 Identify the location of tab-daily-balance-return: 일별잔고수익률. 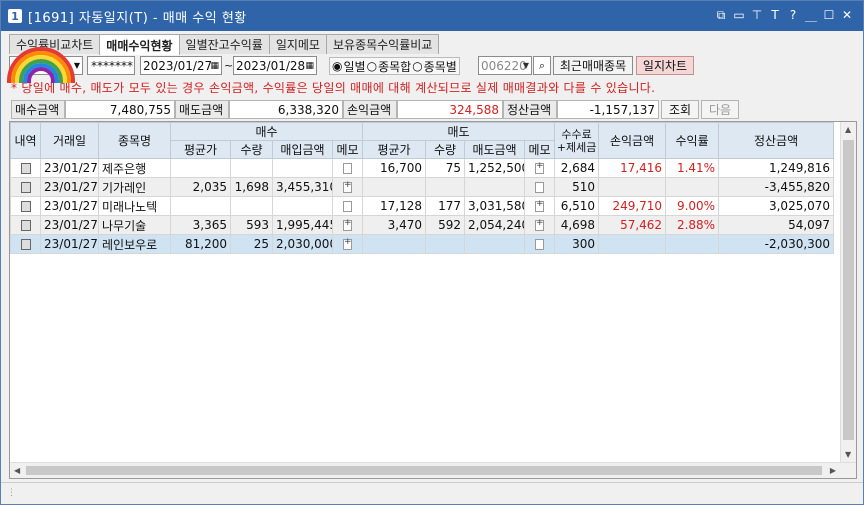
(224, 44).